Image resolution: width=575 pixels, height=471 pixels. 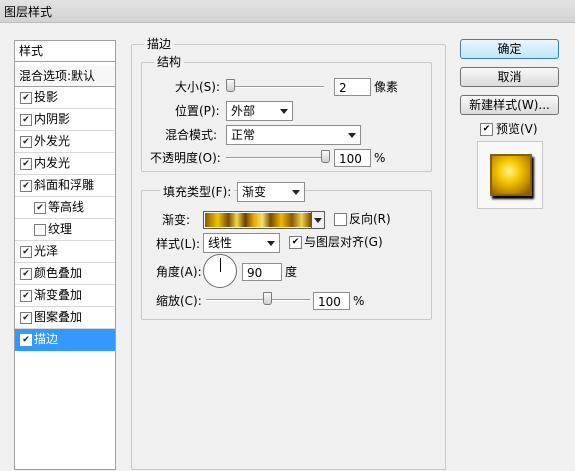 What do you see at coordinates (259, 111) in the screenshot?
I see `position-select: 外部` at bounding box center [259, 111].